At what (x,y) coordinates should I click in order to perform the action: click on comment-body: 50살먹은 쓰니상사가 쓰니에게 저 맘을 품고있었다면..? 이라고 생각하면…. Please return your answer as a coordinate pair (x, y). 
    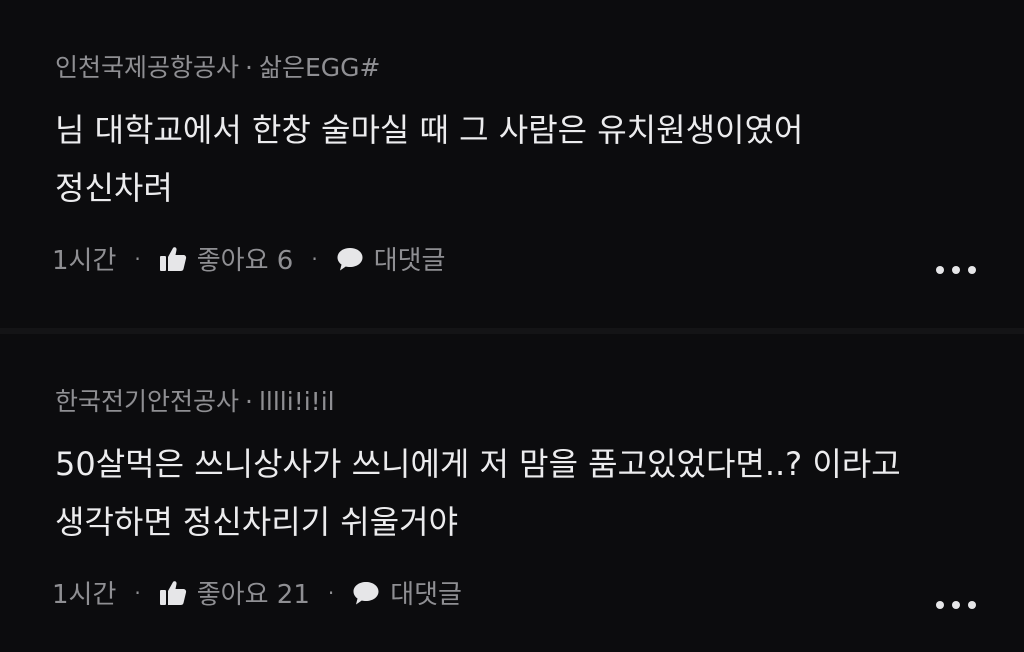
    Looking at the image, I should click on (478, 493).